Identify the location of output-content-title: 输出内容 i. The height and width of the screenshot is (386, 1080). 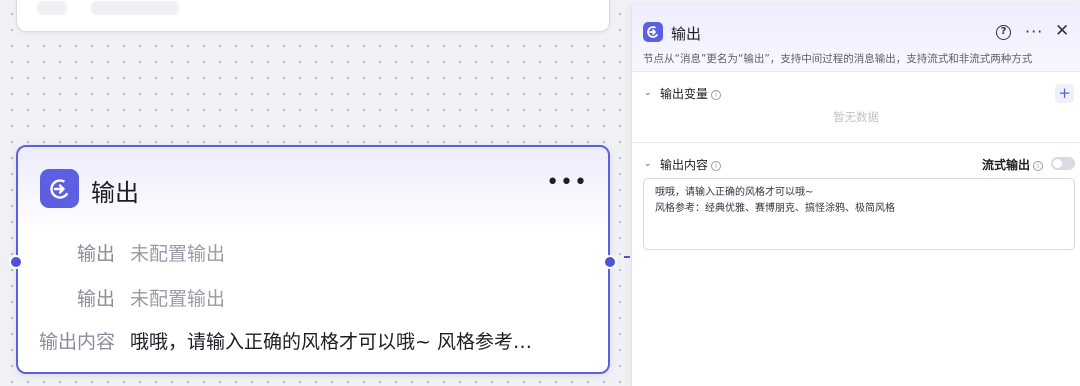
(691, 164).